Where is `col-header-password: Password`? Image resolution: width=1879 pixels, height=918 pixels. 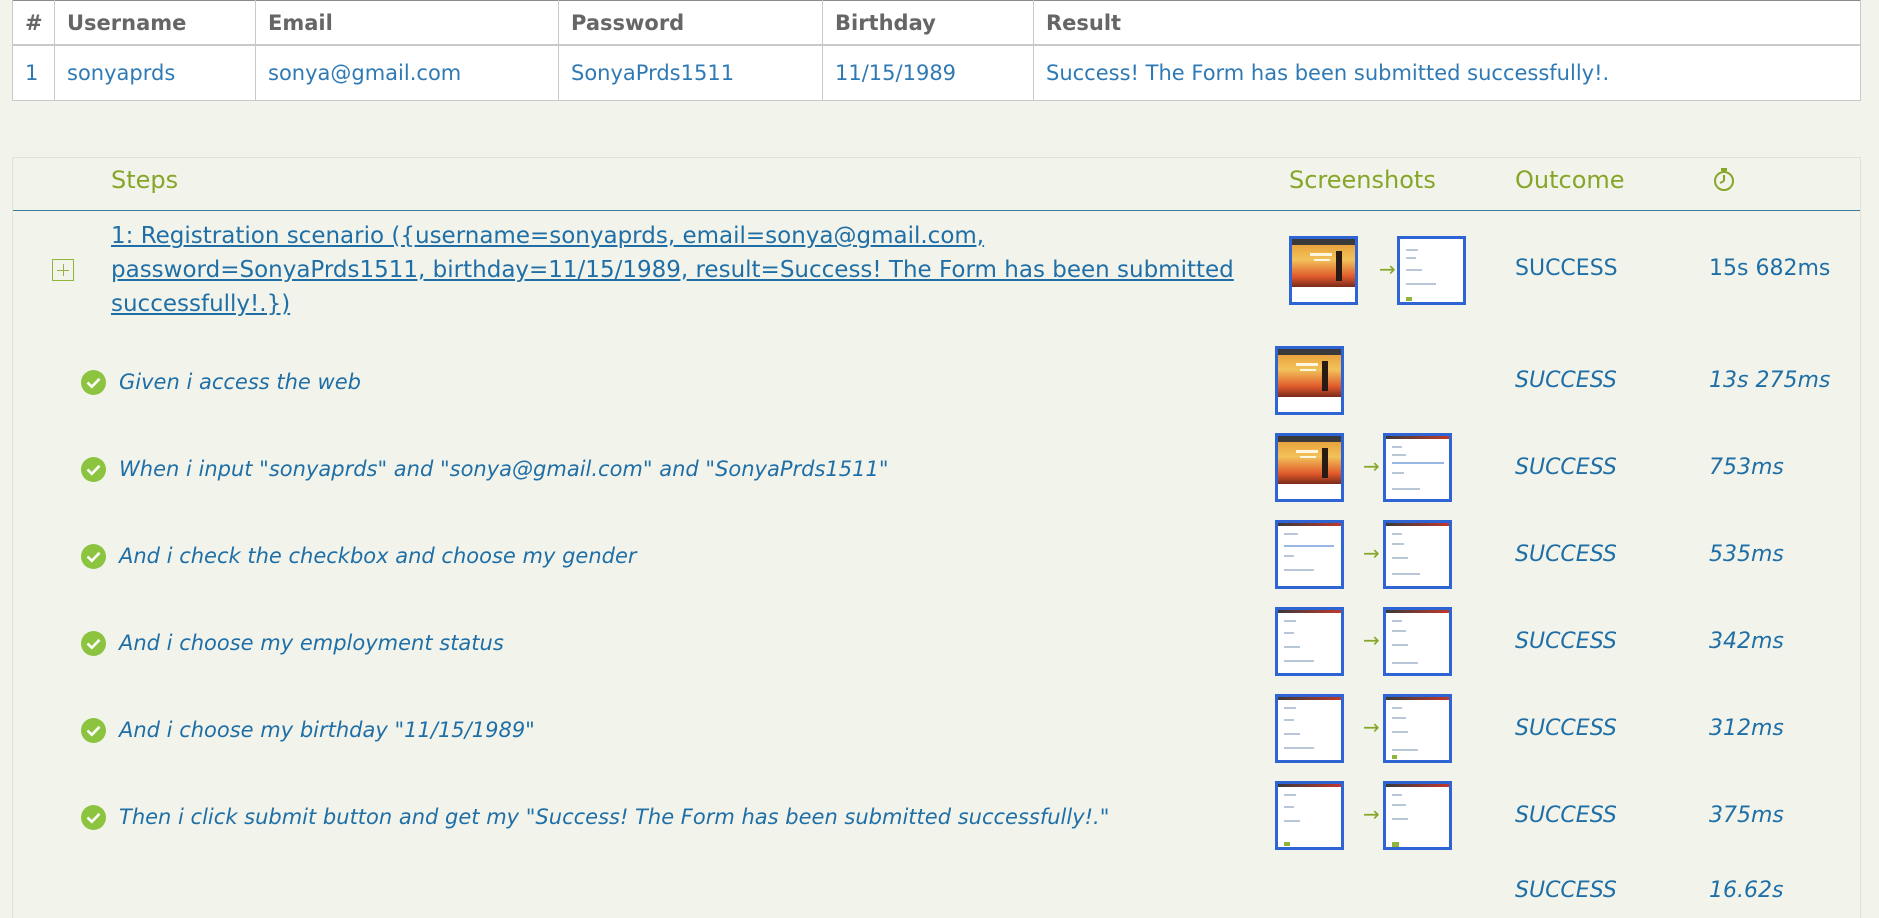
col-header-password: Password is located at coordinates (690, 23).